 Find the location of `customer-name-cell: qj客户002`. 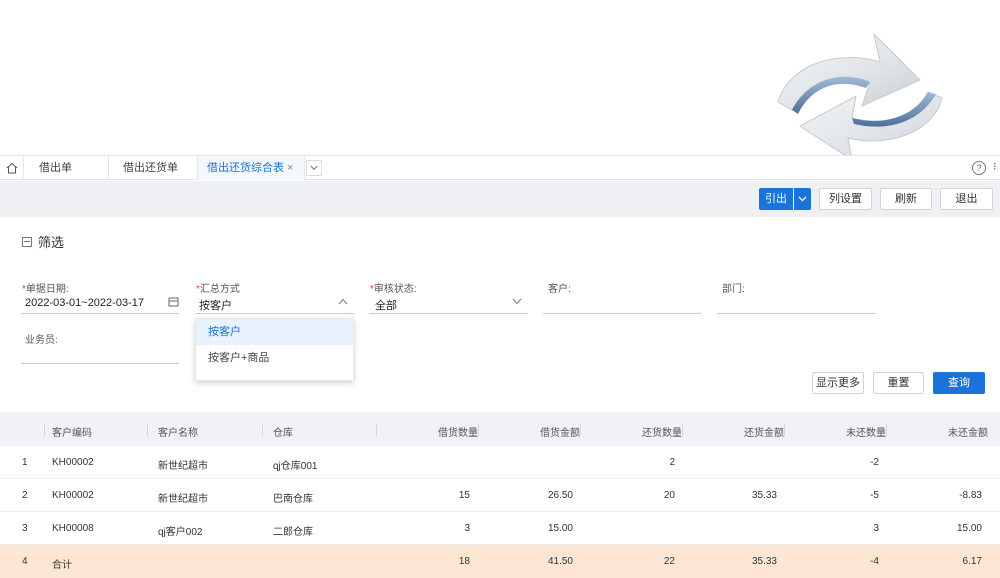

customer-name-cell: qj客户002 is located at coordinates (180, 532).